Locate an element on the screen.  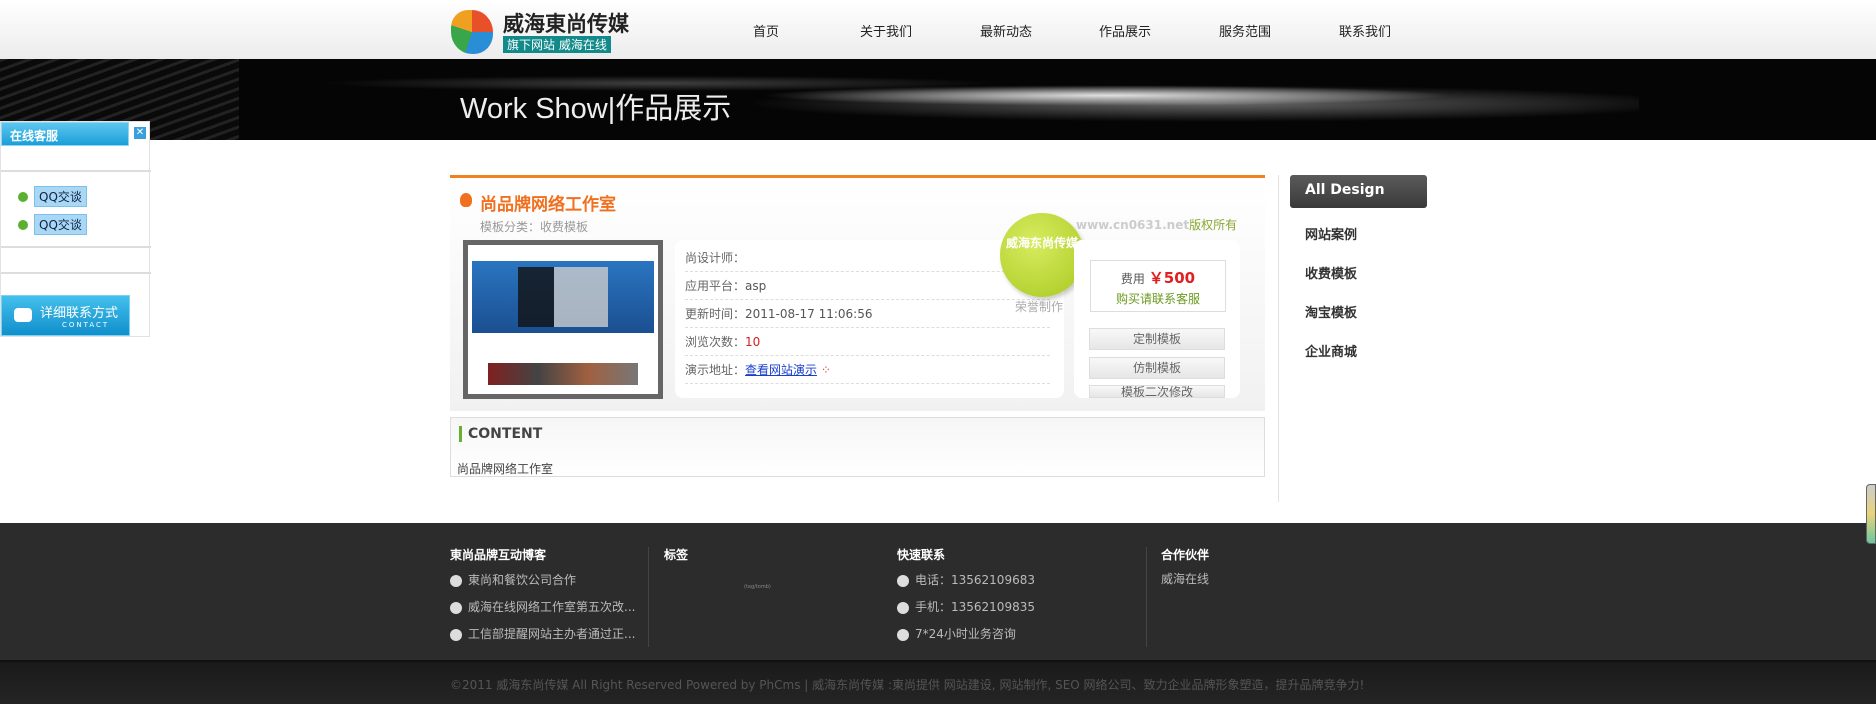
price-value: ￥500 is located at coordinates (1172, 278).